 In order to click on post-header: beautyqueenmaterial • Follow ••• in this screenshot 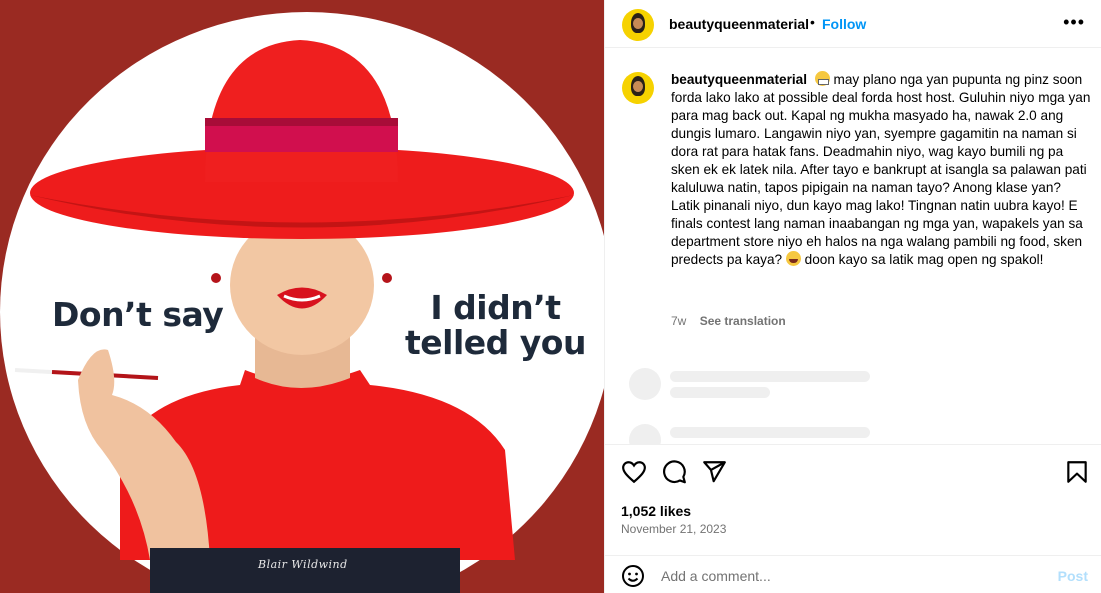, I will do `click(853, 24)`.